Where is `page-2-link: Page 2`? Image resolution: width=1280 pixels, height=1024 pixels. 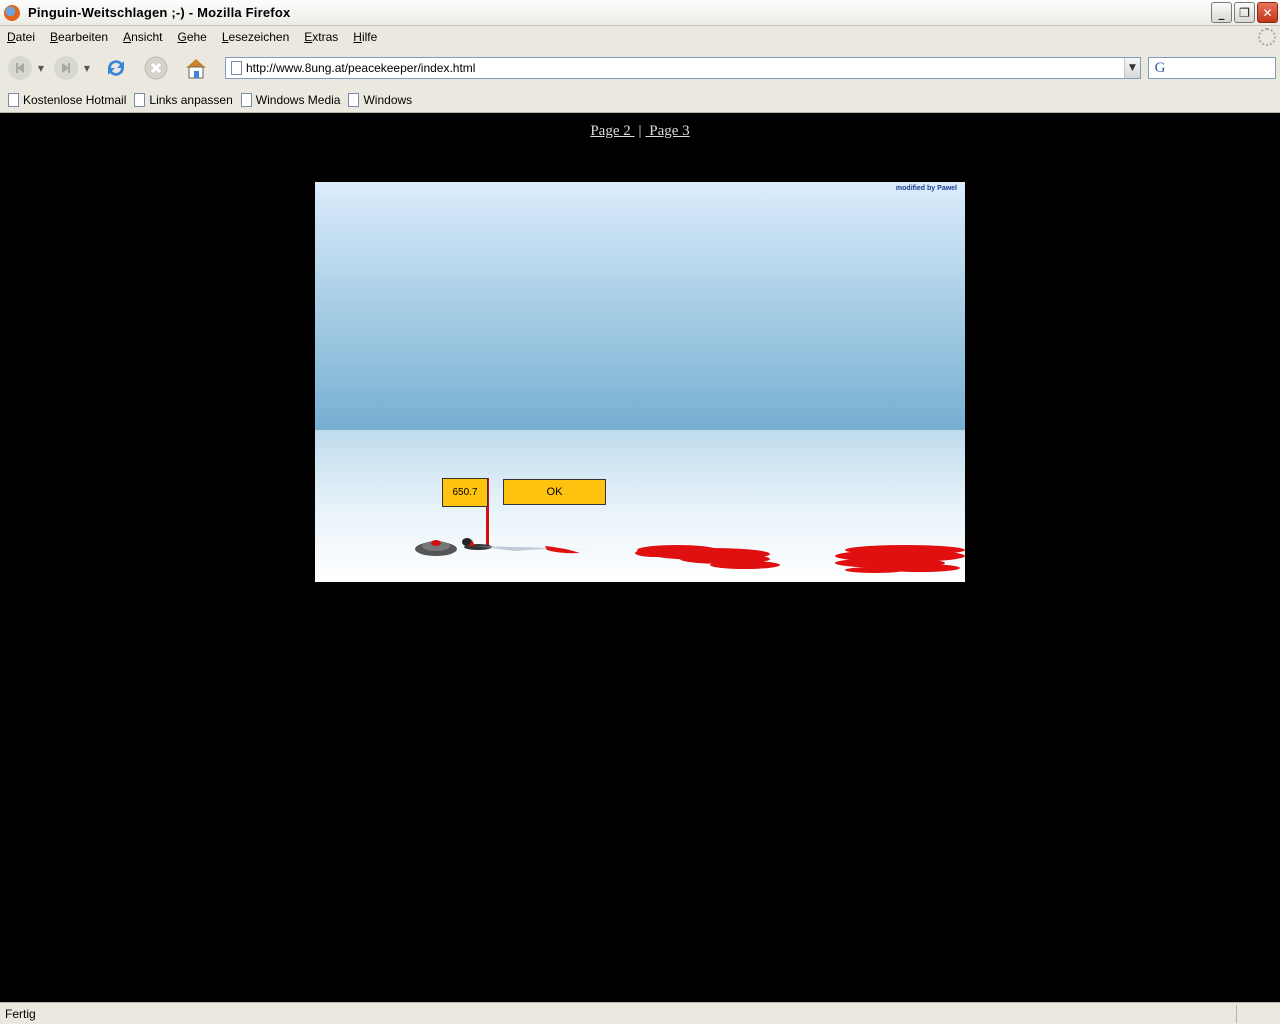
page-2-link: Page 2 is located at coordinates (612, 131).